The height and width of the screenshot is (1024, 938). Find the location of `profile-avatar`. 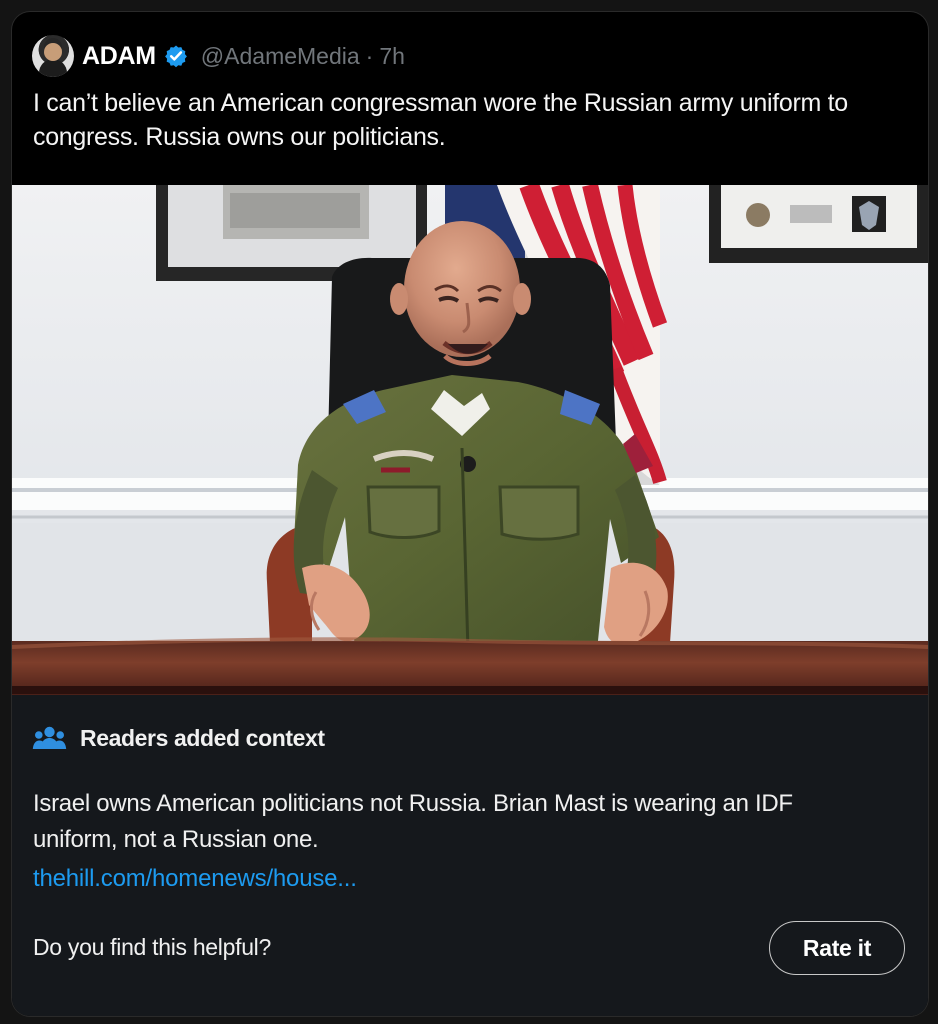

profile-avatar is located at coordinates (53, 56).